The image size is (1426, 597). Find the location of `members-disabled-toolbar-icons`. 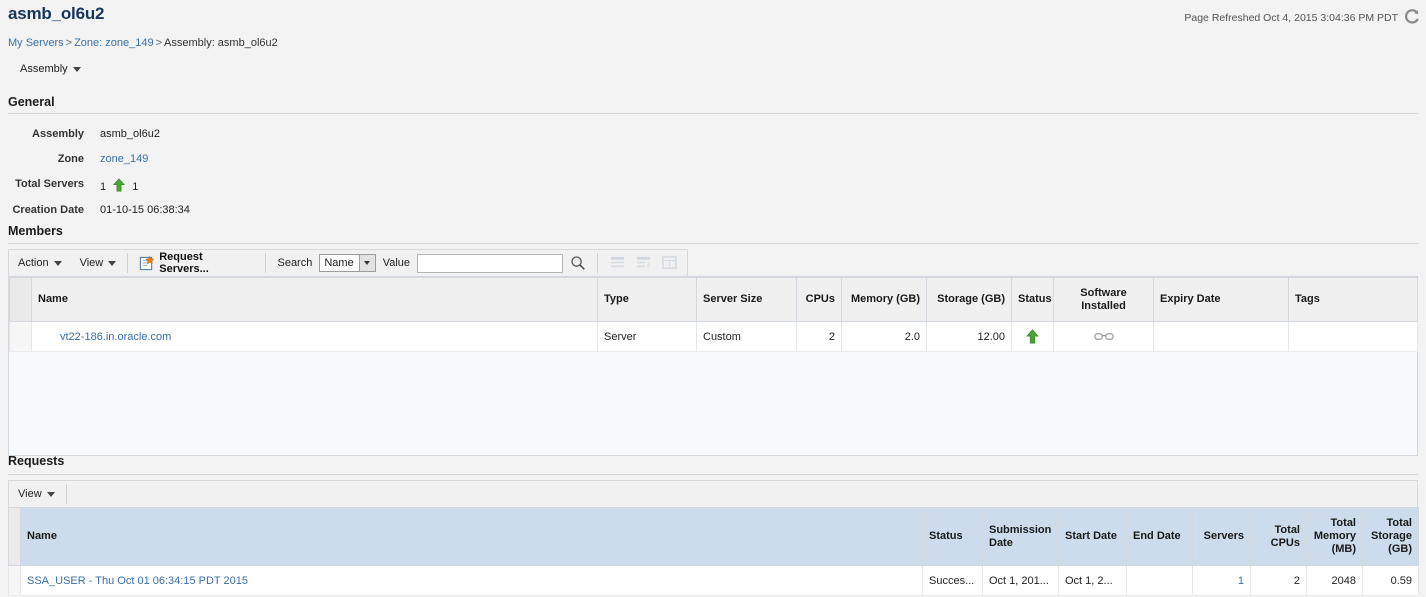

members-disabled-toolbar-icons is located at coordinates (643, 263).